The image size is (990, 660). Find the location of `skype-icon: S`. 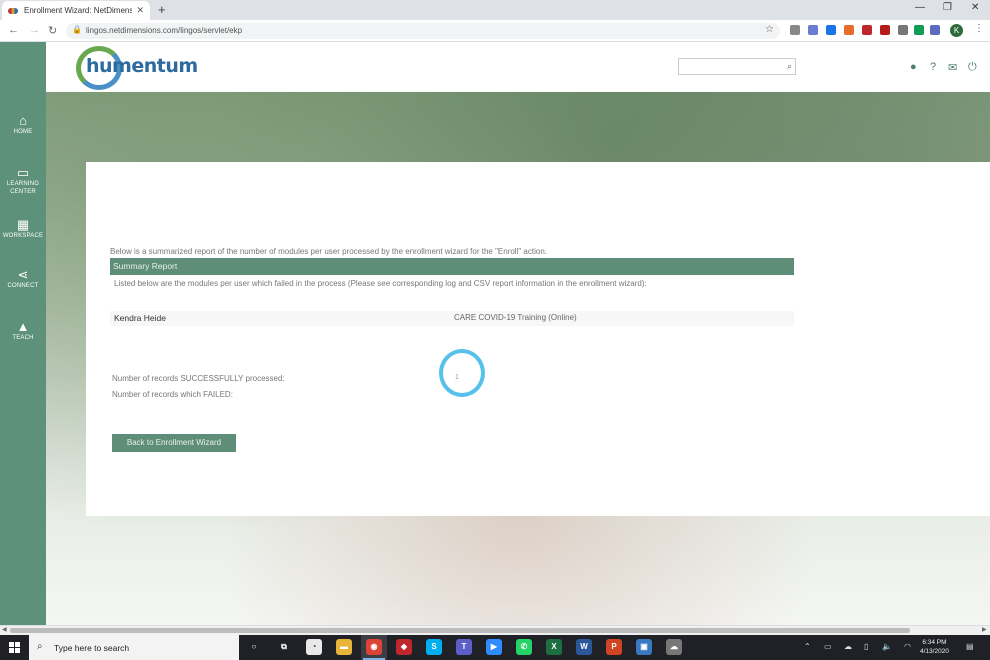

skype-icon: S is located at coordinates (434, 647).